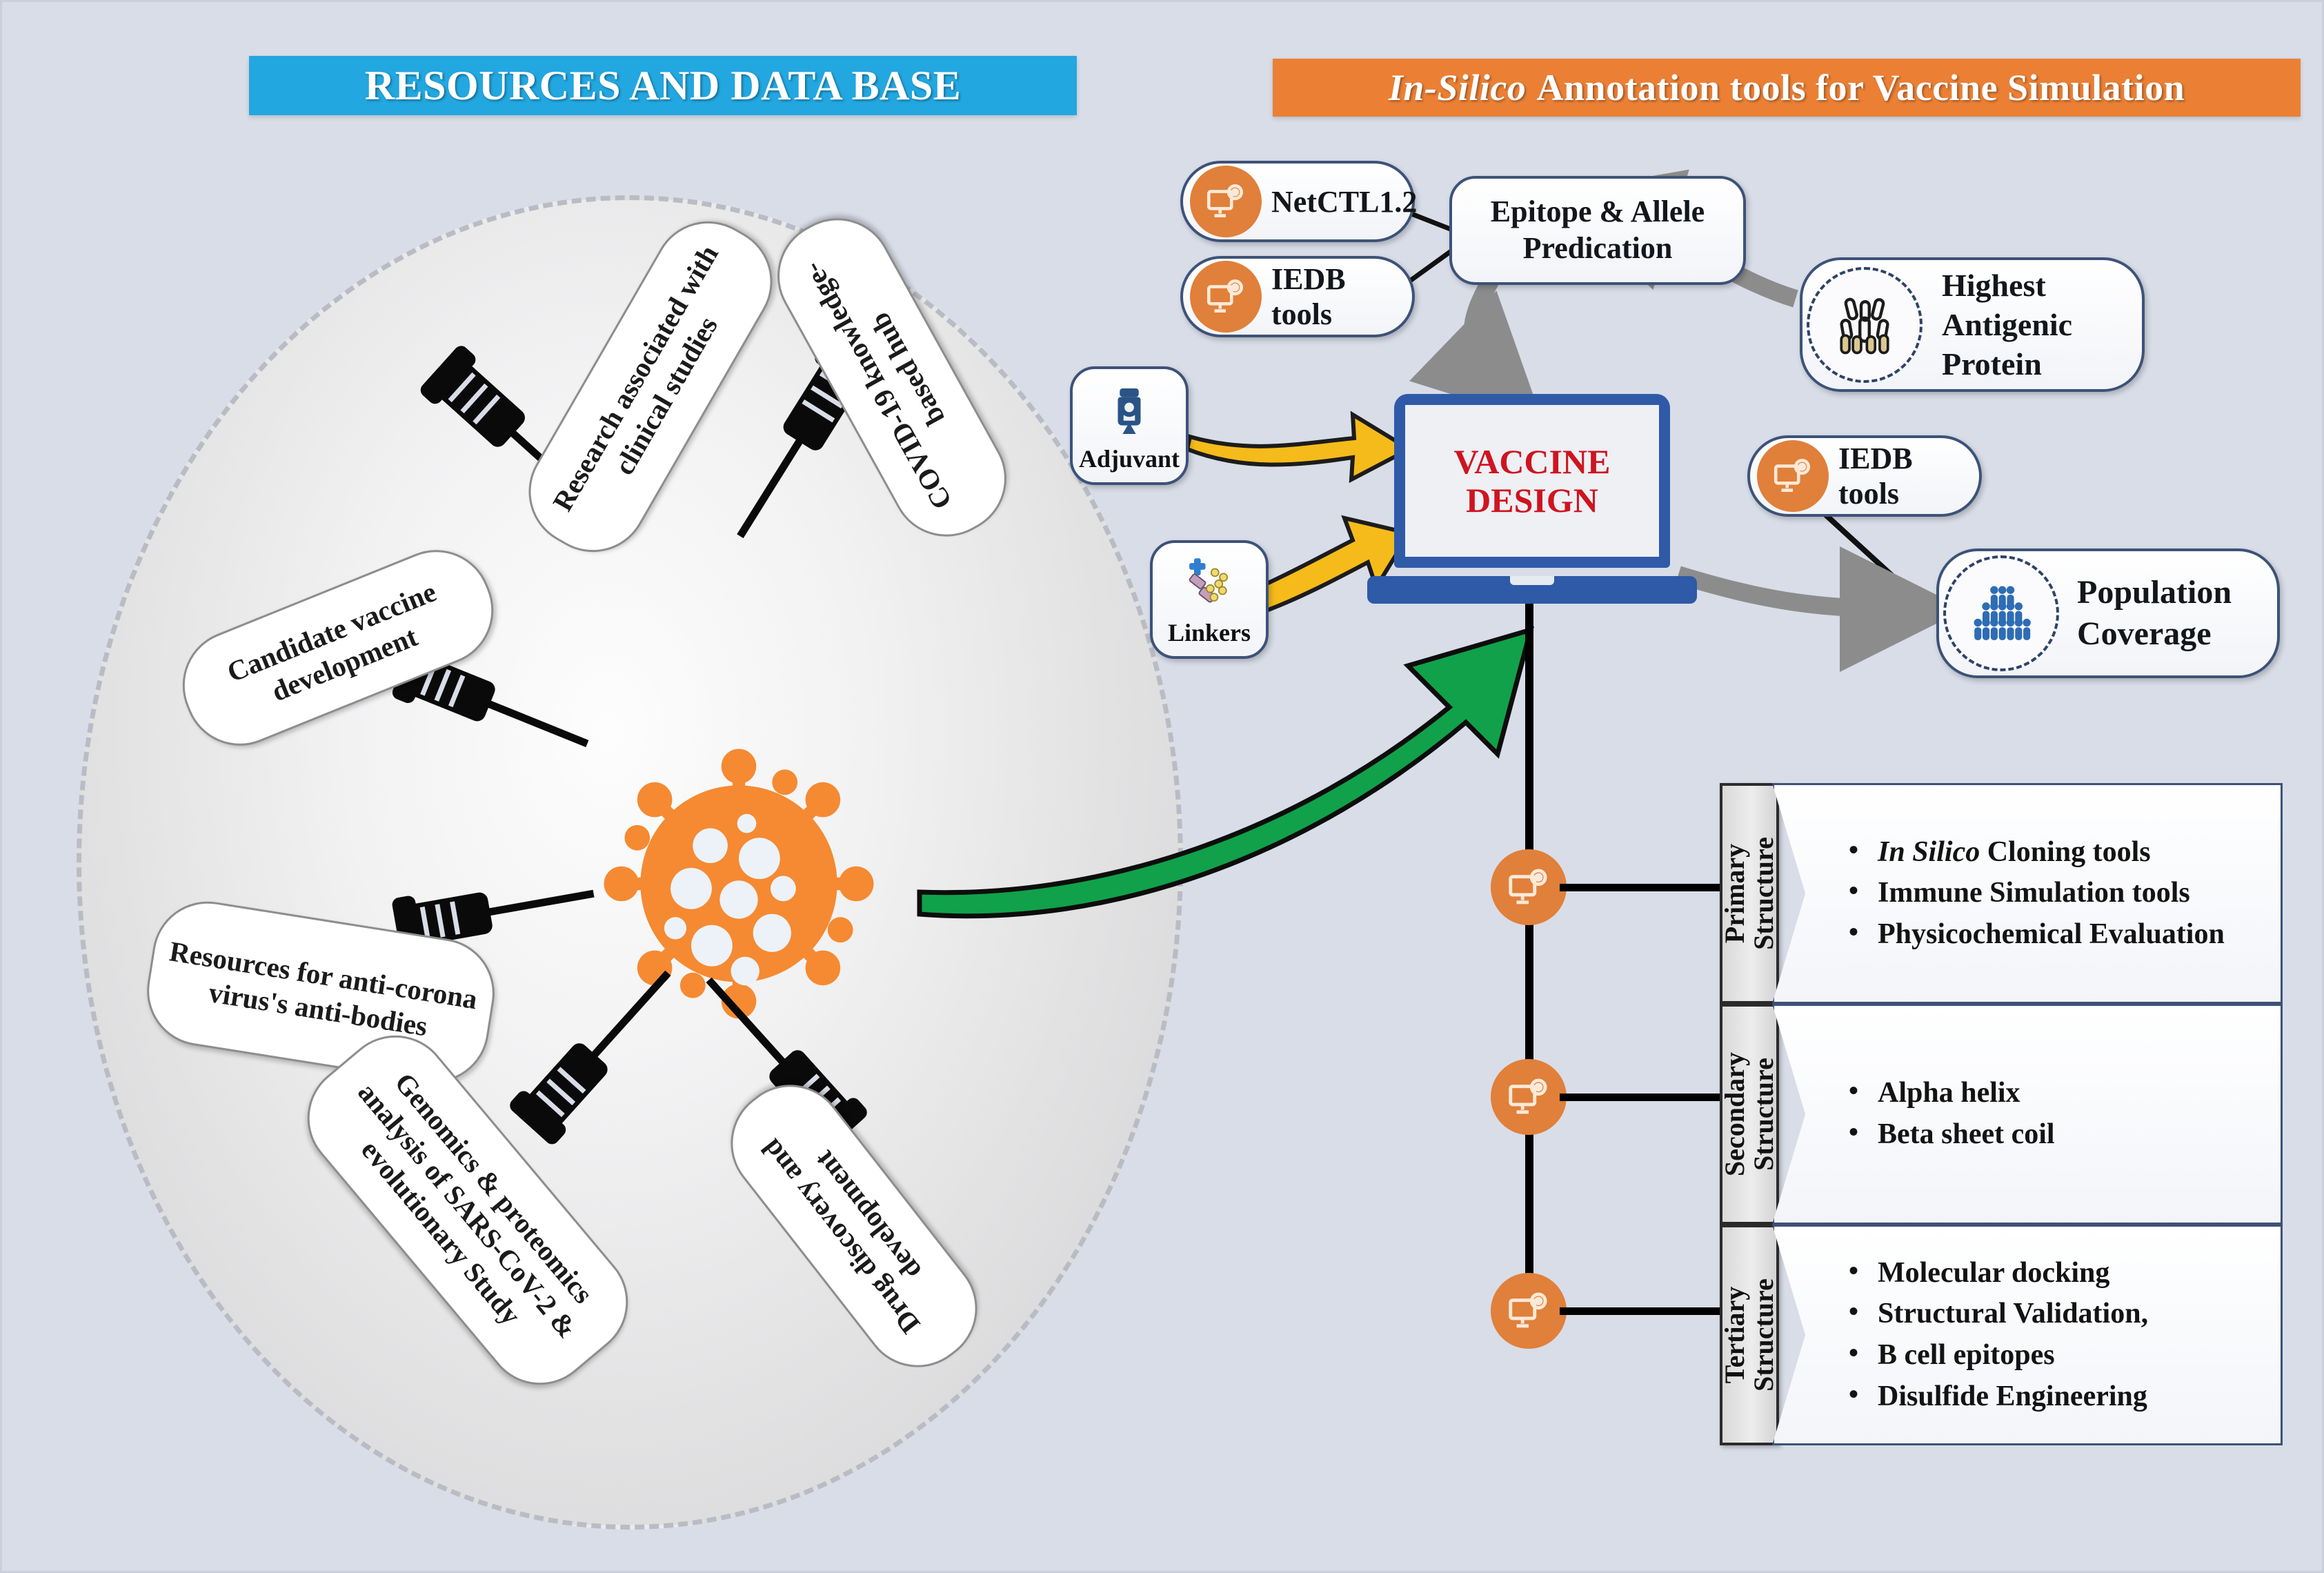 Image resolution: width=2324 pixels, height=1573 pixels. I want to click on item-text: Structural Validation,, so click(2013, 1314).